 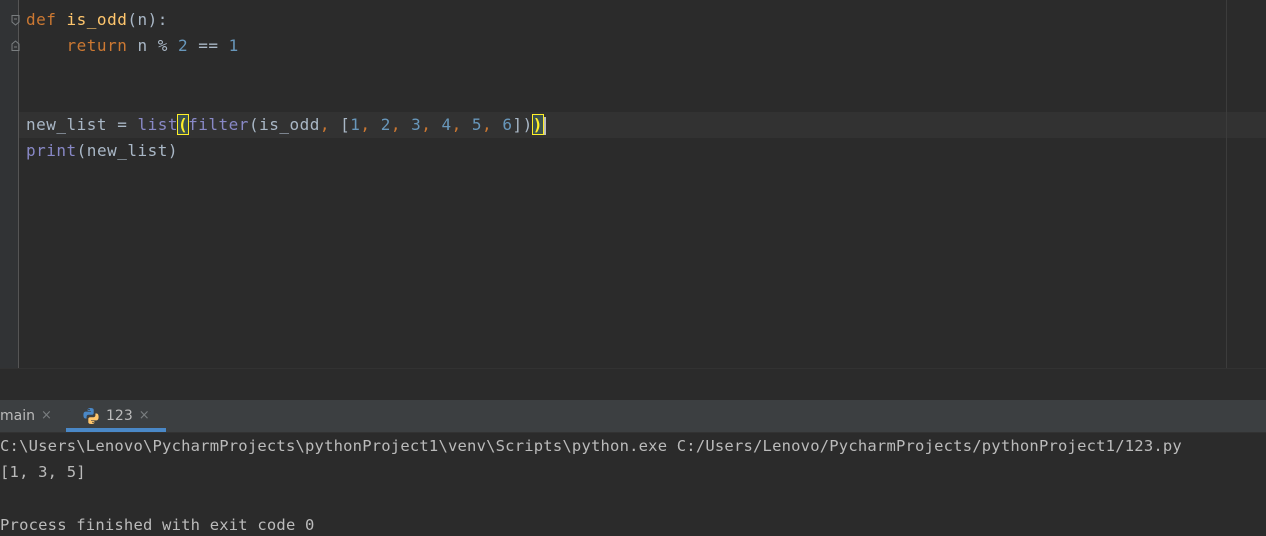 I want to click on text-token: new_list =, so click(x=82, y=124).